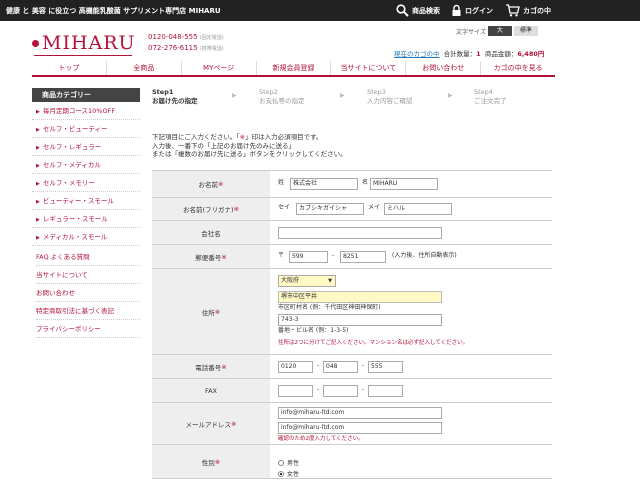 The image size is (640, 480). I want to click on cart-summary: 現在のカゴの中 合計数量：1 商品金額：6,480円, so click(469, 53).